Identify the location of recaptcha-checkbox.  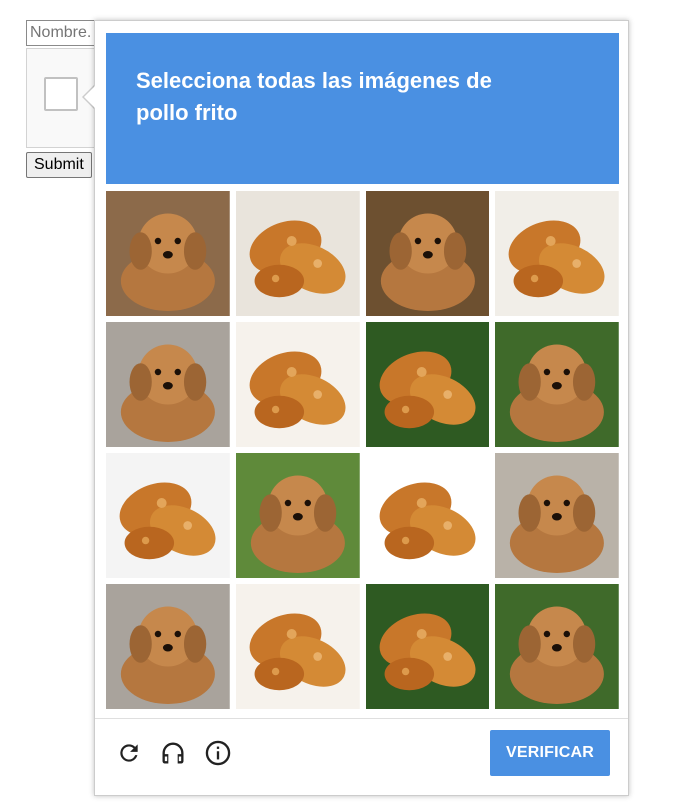
(61, 94).